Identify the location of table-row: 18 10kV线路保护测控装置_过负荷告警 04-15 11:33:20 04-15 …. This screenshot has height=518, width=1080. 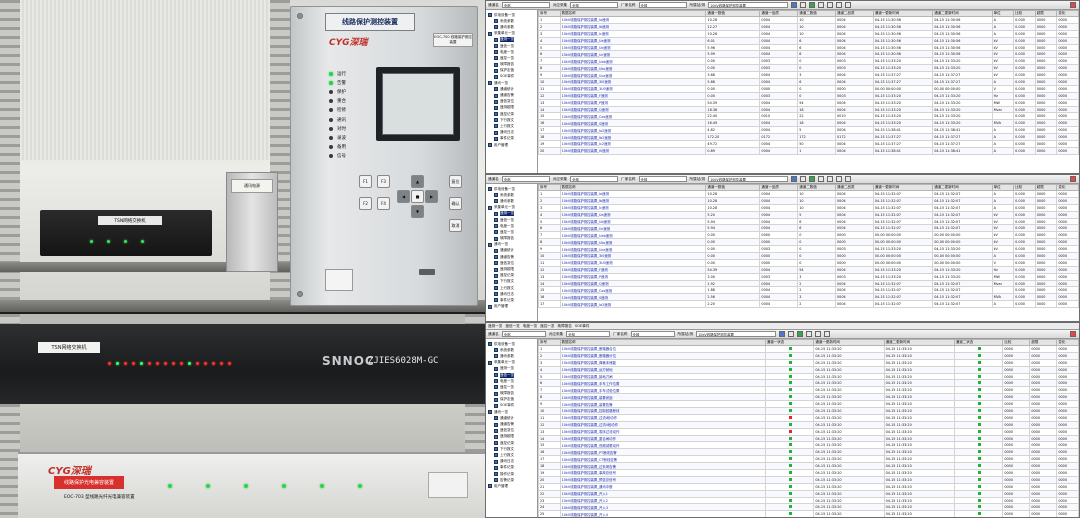
(808, 466).